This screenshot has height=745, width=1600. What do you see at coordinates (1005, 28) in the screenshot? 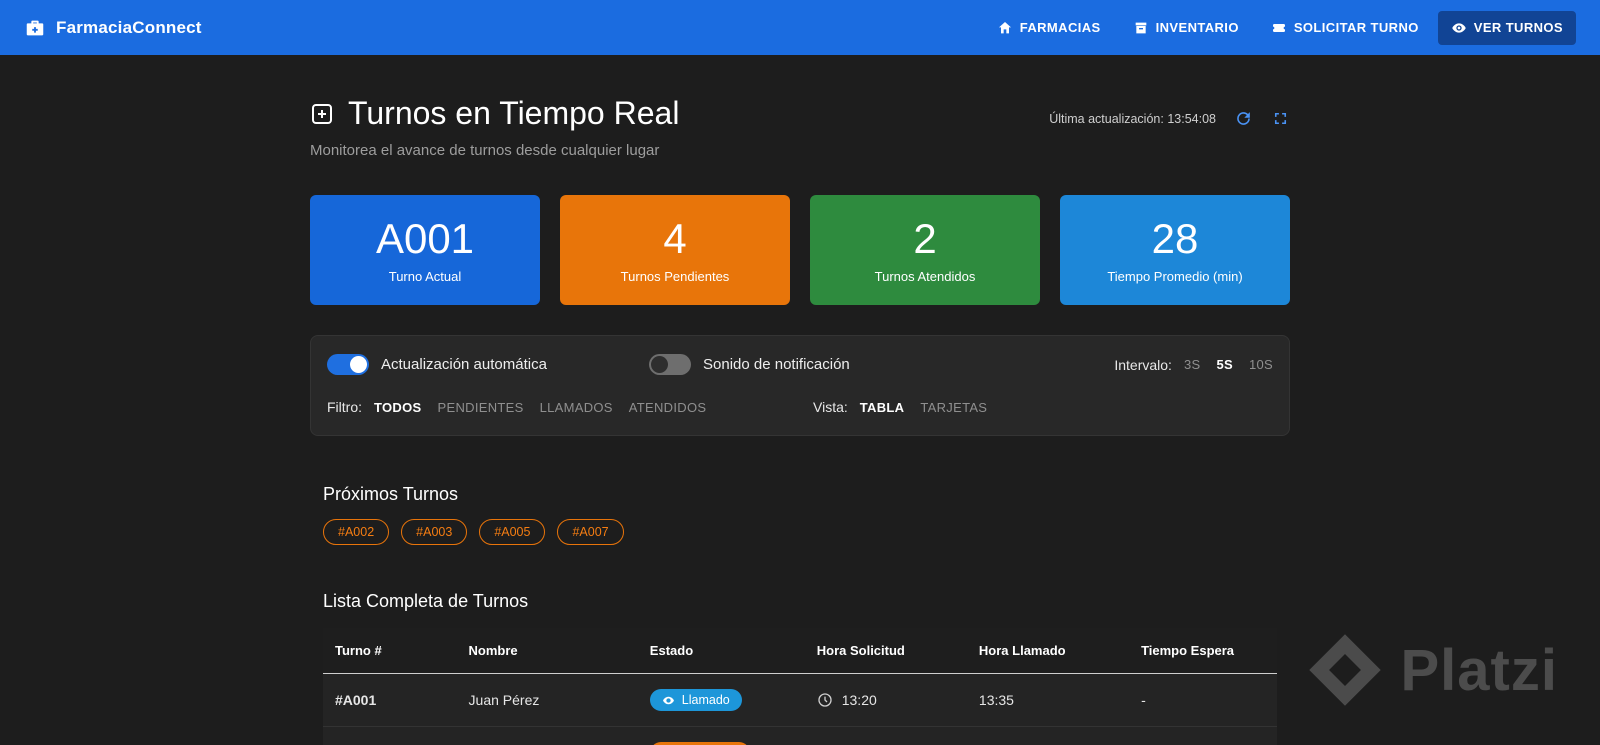
I see `home-icon` at bounding box center [1005, 28].